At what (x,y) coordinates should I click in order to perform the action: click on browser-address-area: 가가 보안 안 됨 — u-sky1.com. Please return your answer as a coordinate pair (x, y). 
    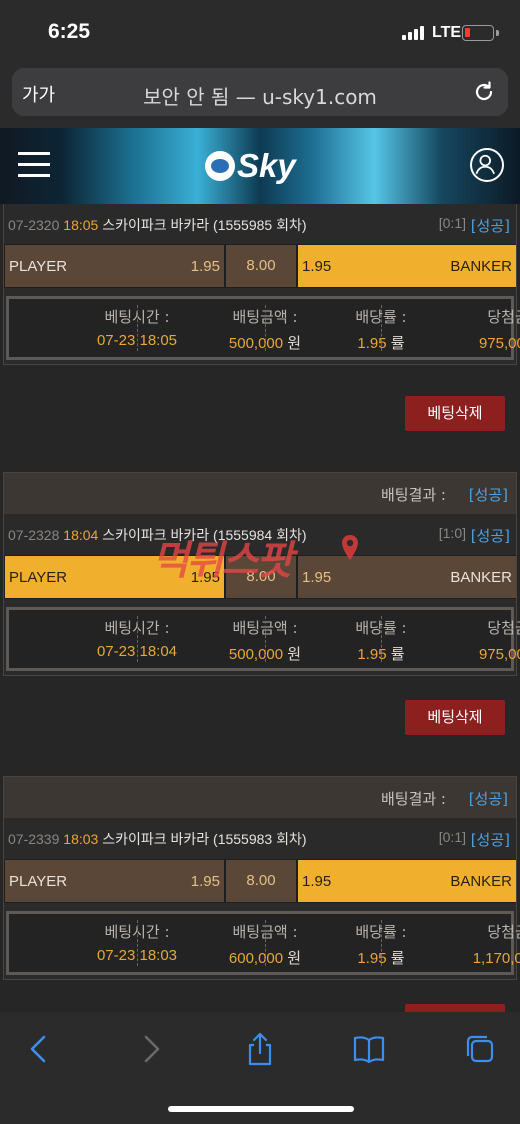
    Looking at the image, I should click on (260, 95).